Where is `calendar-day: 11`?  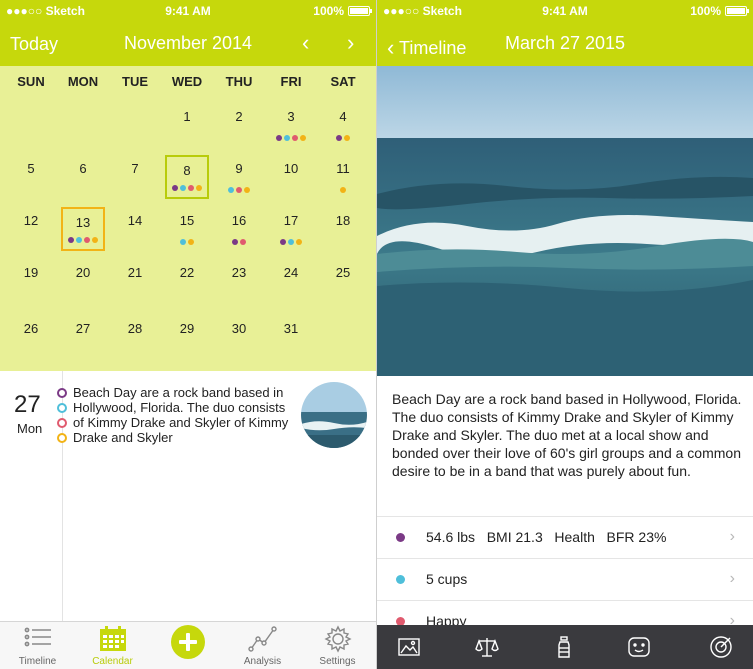
calendar-day: 11 is located at coordinates (343, 177).